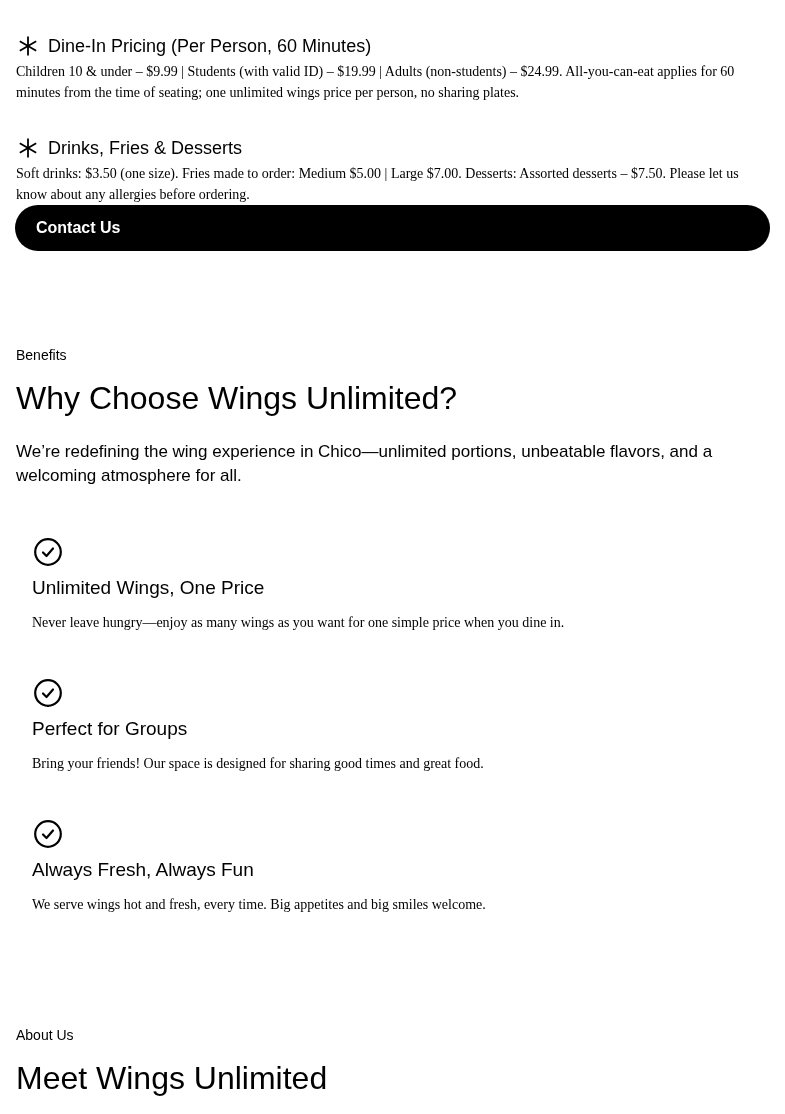 The width and height of the screenshot is (785, 1114). Describe the element at coordinates (365, 464) in the screenshot. I see `section-intro: We’re redefining the wing experience in Chico—unlimited portions, unbeatable flavors, and a welcoming atmosphere for all.` at that location.